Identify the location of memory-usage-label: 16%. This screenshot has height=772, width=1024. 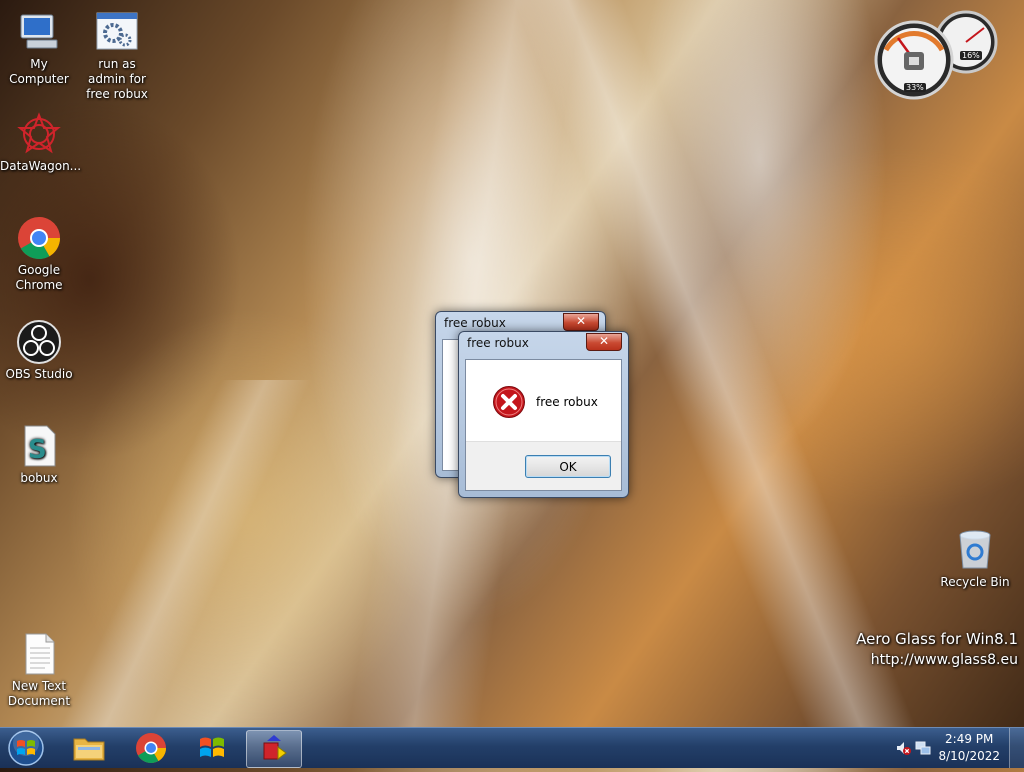
(971, 55).